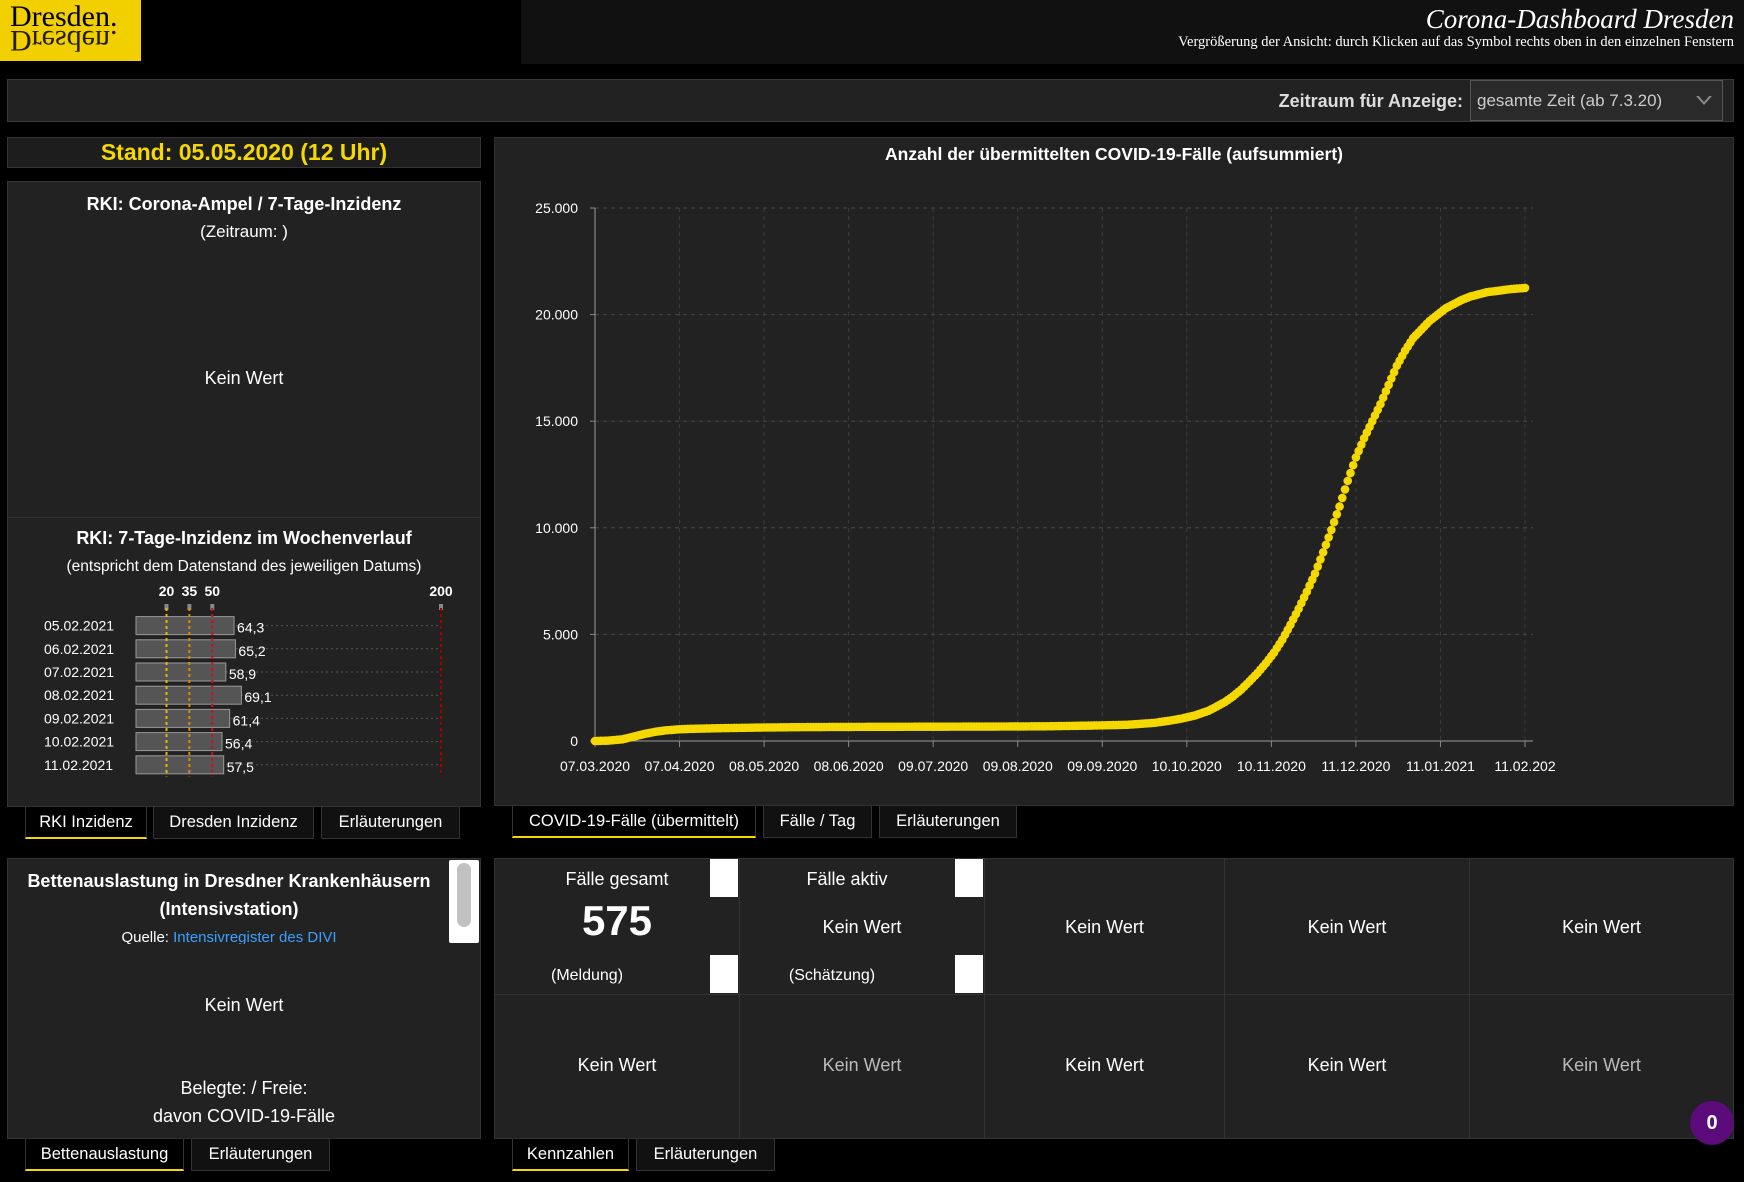  Describe the element at coordinates (1370, 101) in the screenshot. I see `period-label: Zeitraum für Anzeige:` at that location.